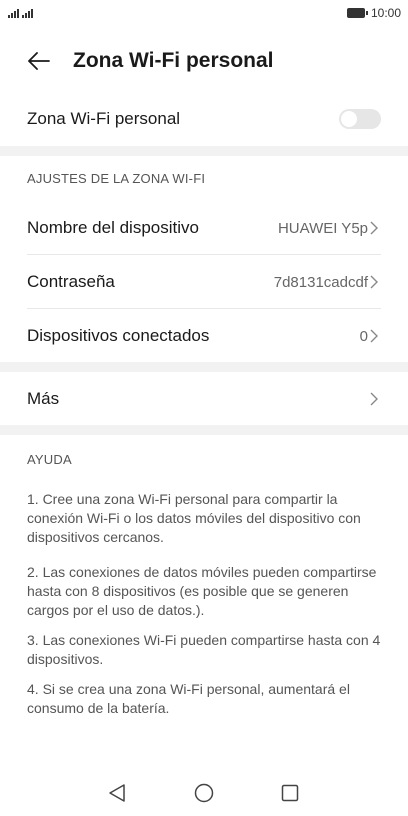 The height and width of the screenshot is (816, 408). What do you see at coordinates (71, 281) in the screenshot?
I see `password-label: Contraseña` at bounding box center [71, 281].